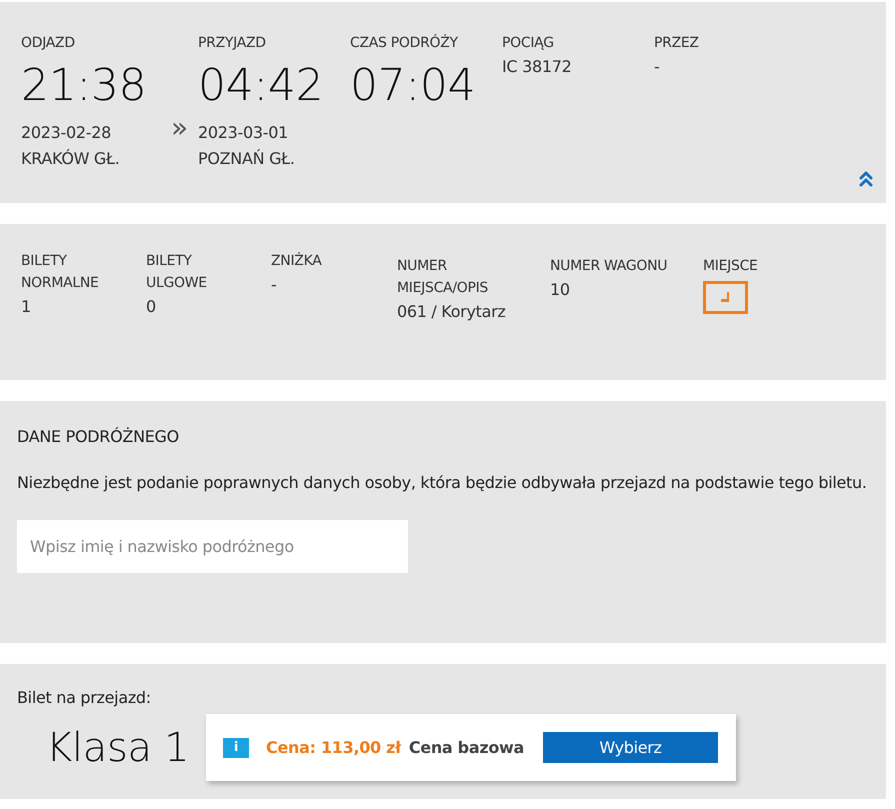 This screenshot has height=809, width=895. Describe the element at coordinates (725, 297) in the screenshot. I see `seat-button` at that location.